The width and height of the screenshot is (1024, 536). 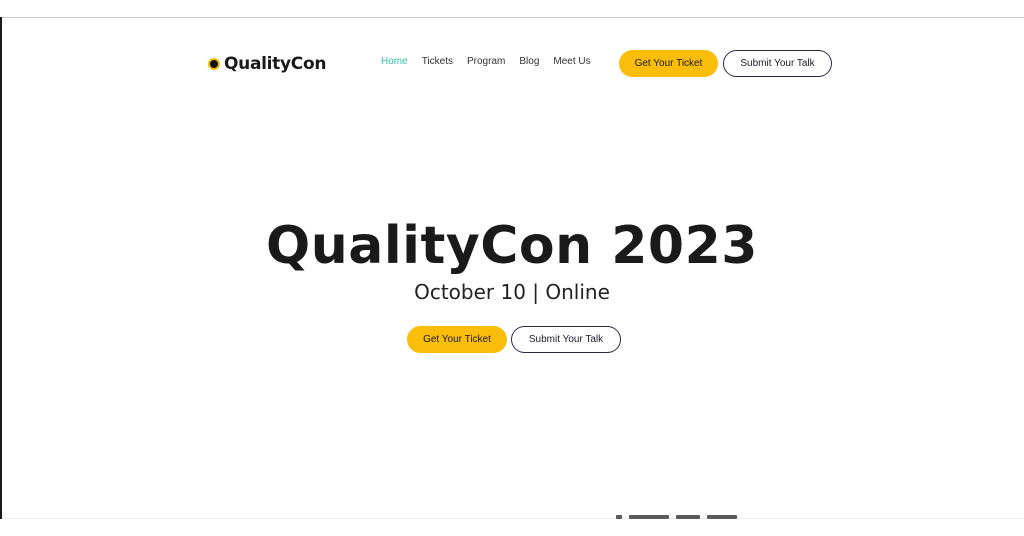 I want to click on header-get-ticket-button: Get Your Ticket, so click(x=668, y=63).